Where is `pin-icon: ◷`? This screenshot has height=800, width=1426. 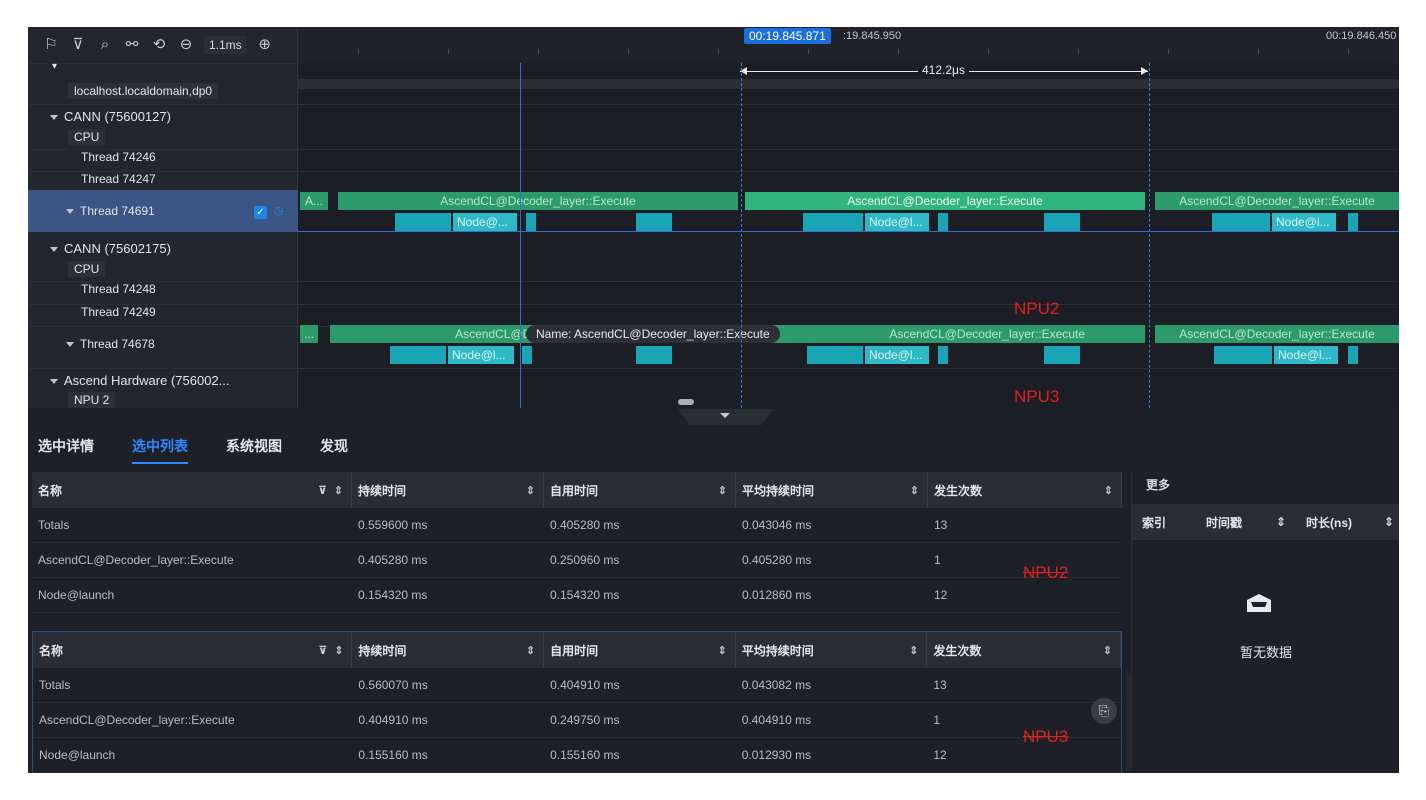
pin-icon: ◷ is located at coordinates (280, 211).